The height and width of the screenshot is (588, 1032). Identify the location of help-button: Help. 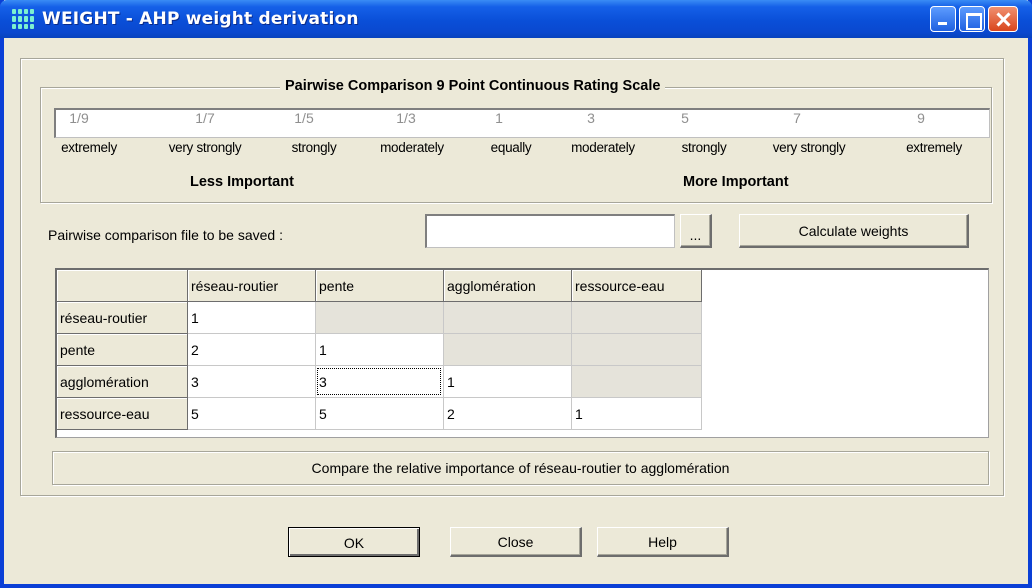
(663, 542).